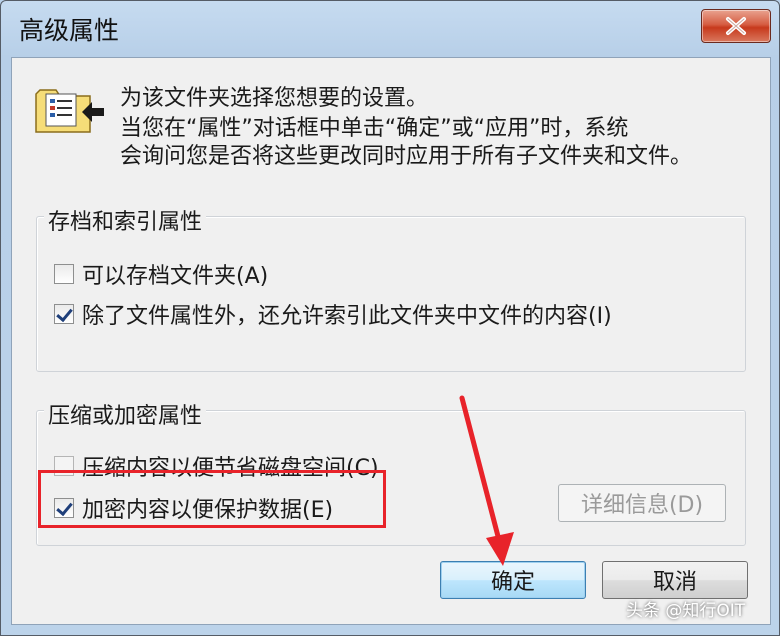 The width and height of the screenshot is (780, 636). What do you see at coordinates (274, 98) in the screenshot?
I see `description-line-1: 为该文件夹选择您想要的设置。` at bounding box center [274, 98].